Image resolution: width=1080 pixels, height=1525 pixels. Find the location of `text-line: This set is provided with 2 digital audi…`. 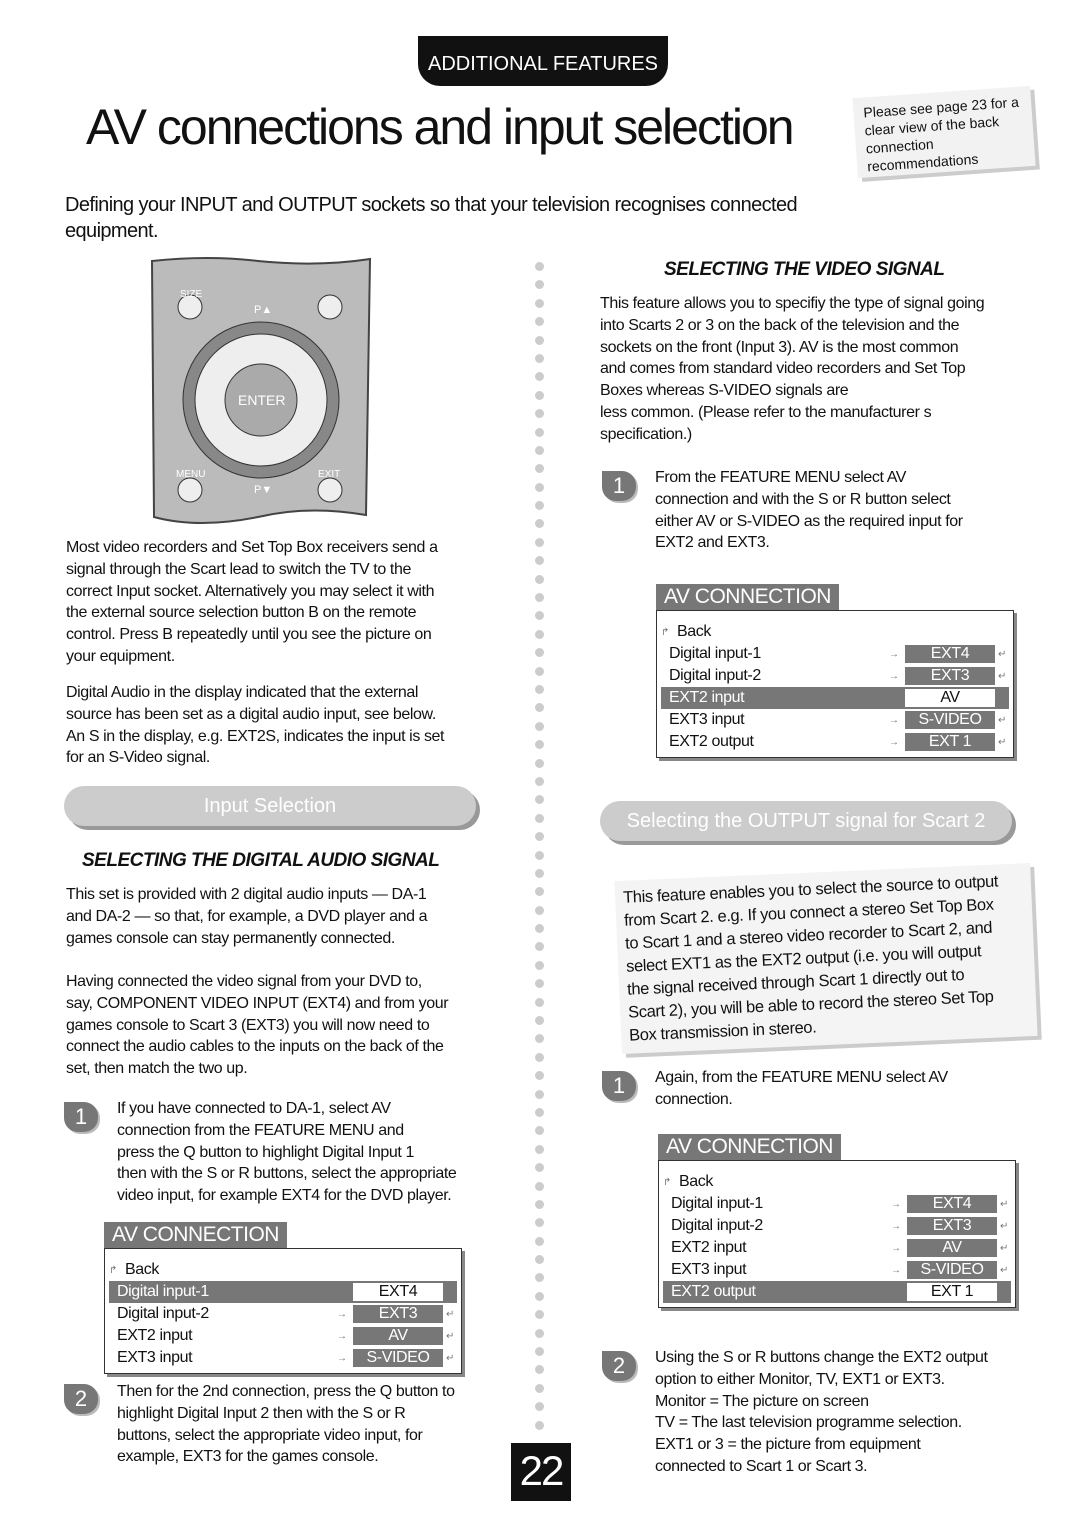

text-line: This set is provided with 2 digital audi… is located at coordinates (246, 894).